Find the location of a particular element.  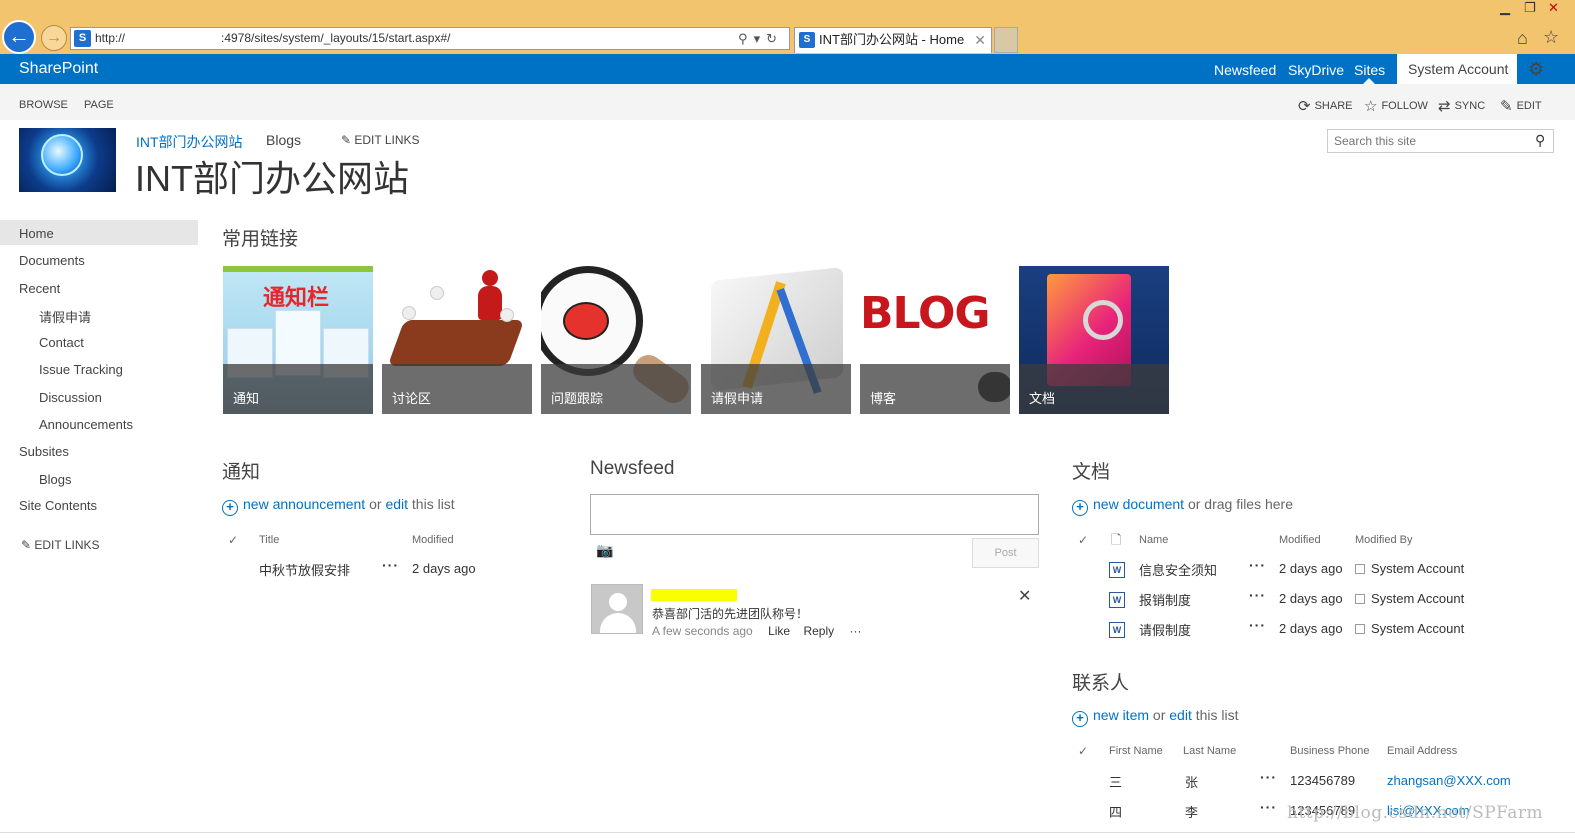

col-first-name: First Name is located at coordinates (1136, 751).